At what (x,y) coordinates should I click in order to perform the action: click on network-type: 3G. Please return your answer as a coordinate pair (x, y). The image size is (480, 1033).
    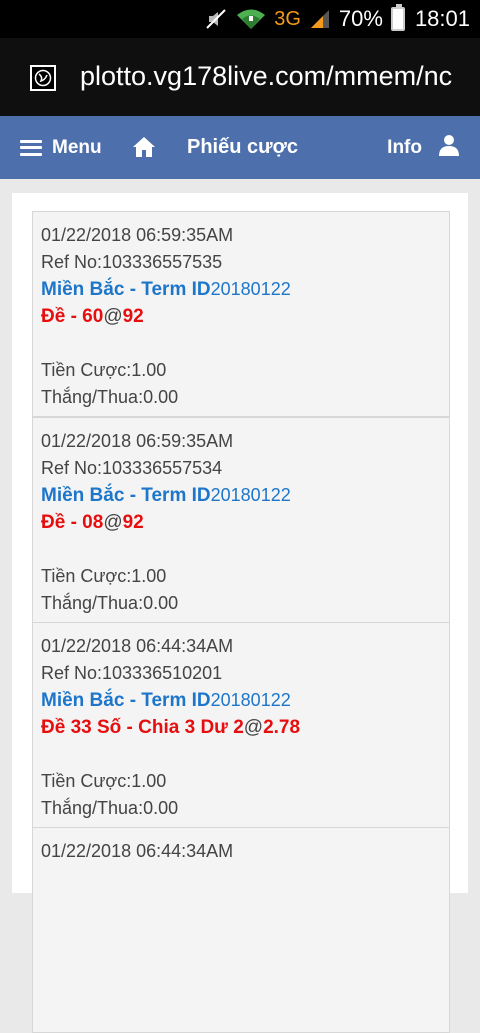
    Looking at the image, I should click on (287, 18).